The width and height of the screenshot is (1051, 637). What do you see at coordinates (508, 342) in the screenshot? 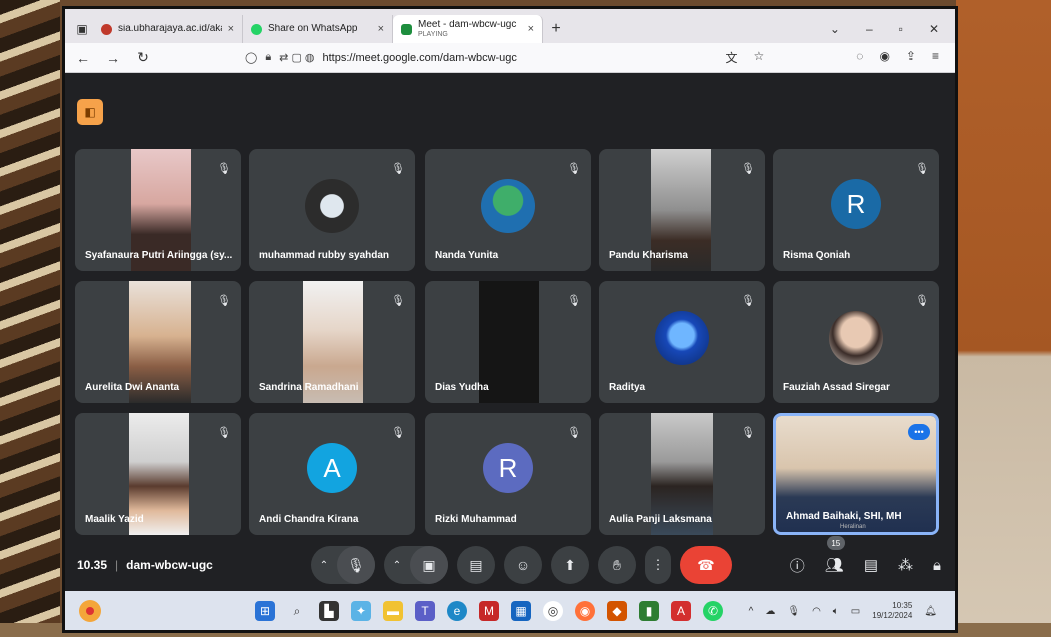
I see `participant-tile: 🎙︎ Dias Yudha` at bounding box center [508, 342].